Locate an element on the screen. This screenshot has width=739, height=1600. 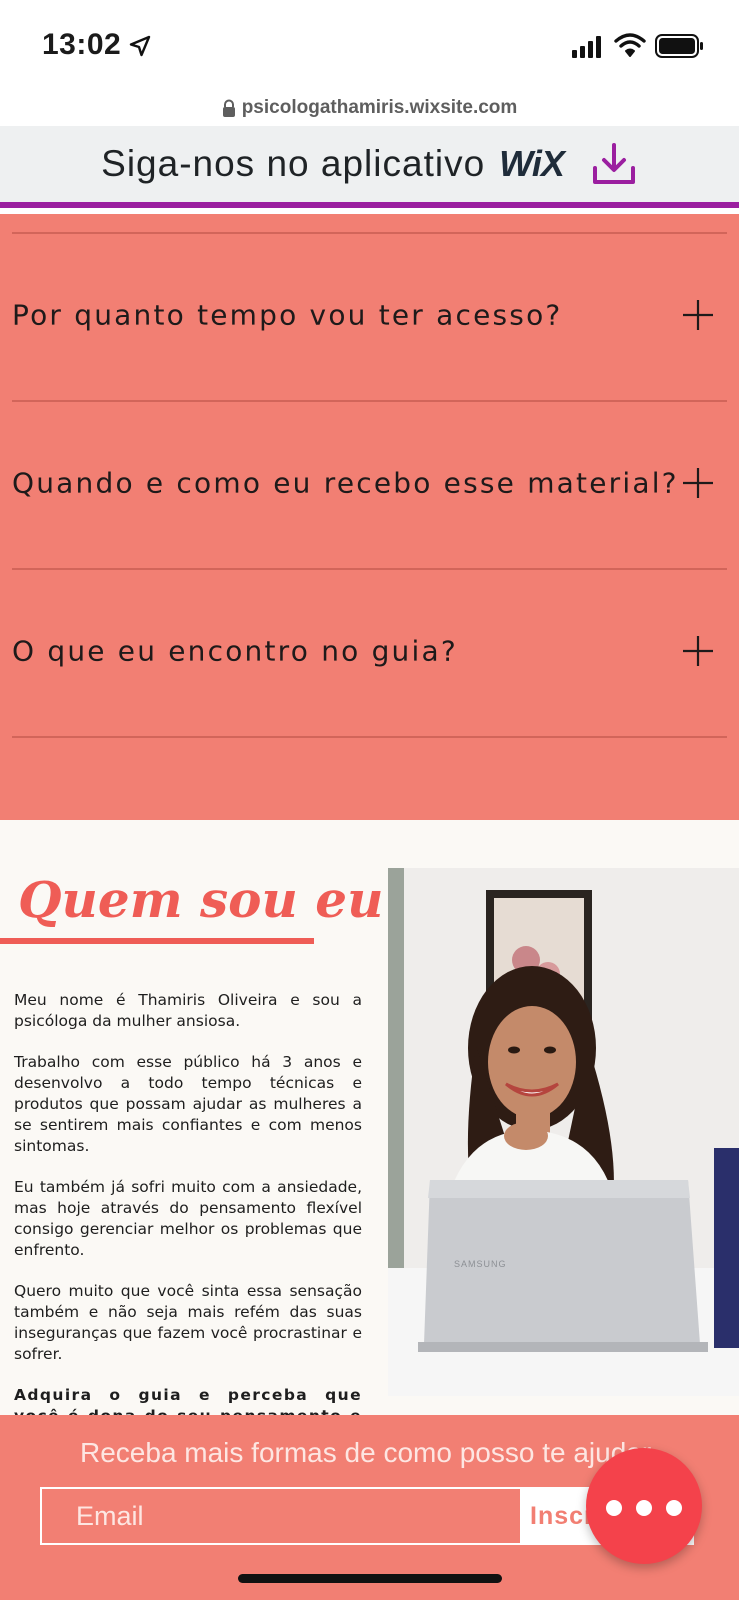
download-icon is located at coordinates (614, 164).